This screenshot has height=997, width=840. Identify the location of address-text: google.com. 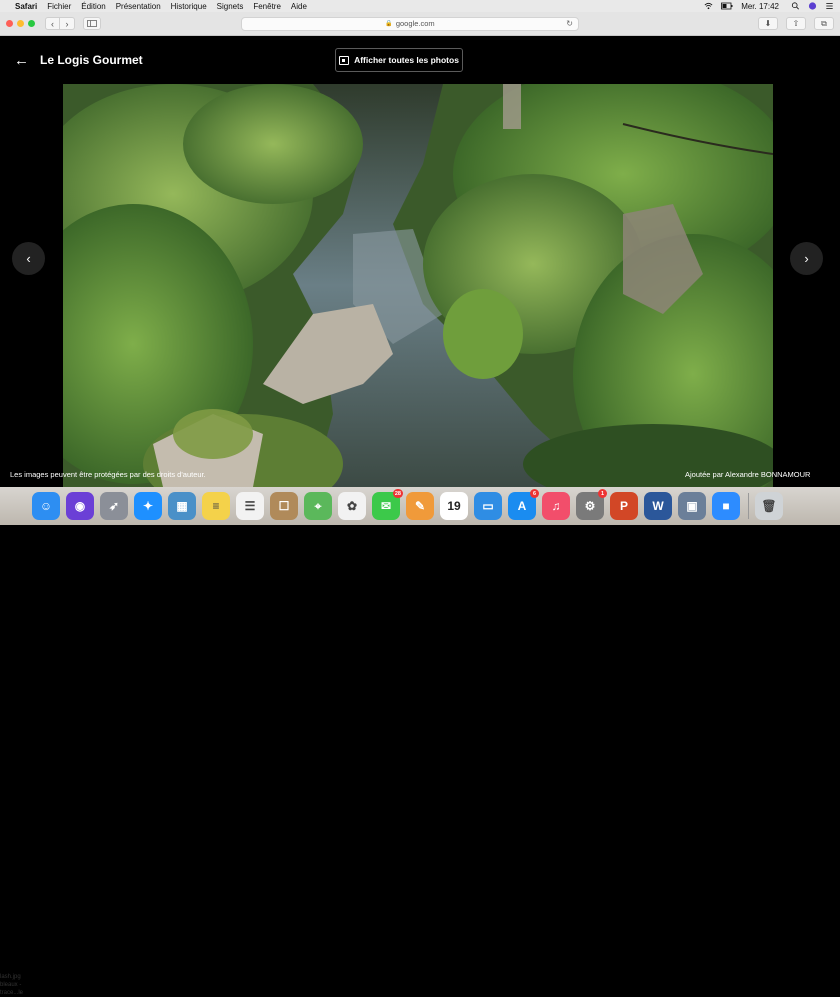
(415, 23).